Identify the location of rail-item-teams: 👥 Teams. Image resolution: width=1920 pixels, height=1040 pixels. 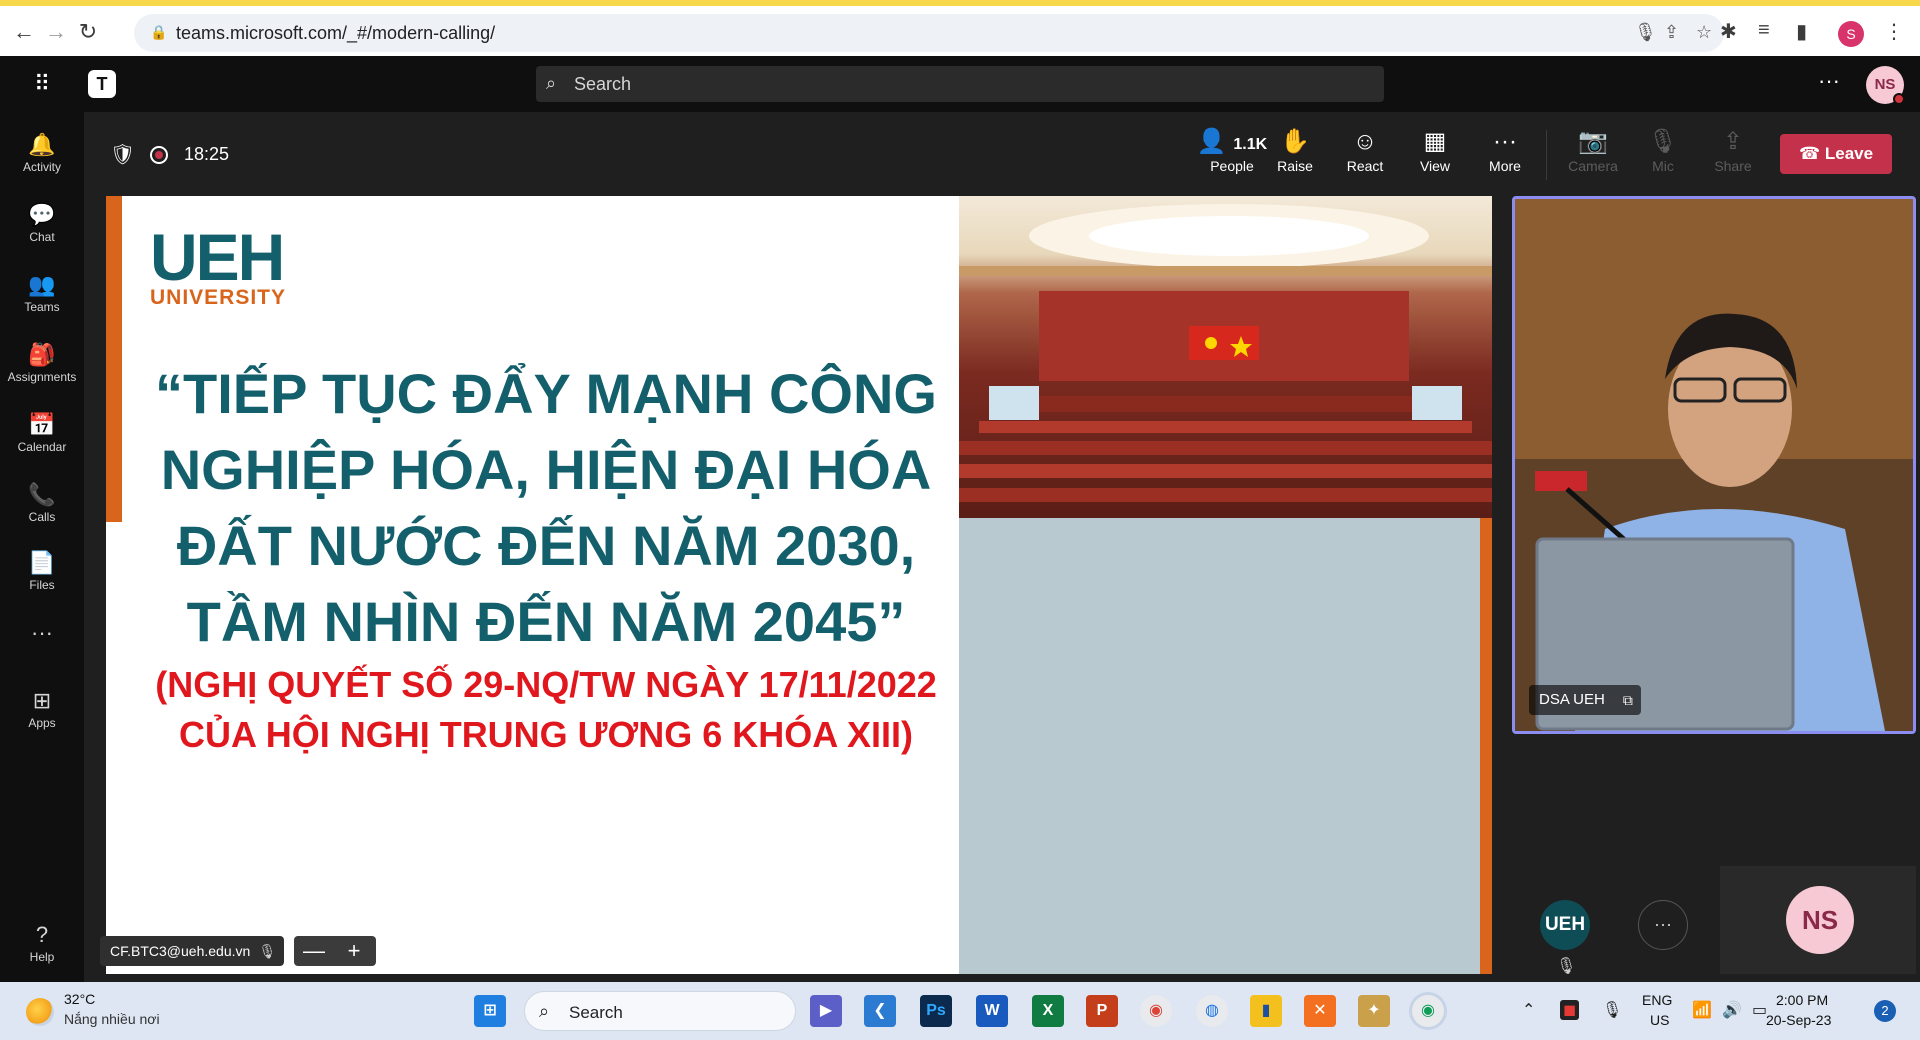
(42, 294).